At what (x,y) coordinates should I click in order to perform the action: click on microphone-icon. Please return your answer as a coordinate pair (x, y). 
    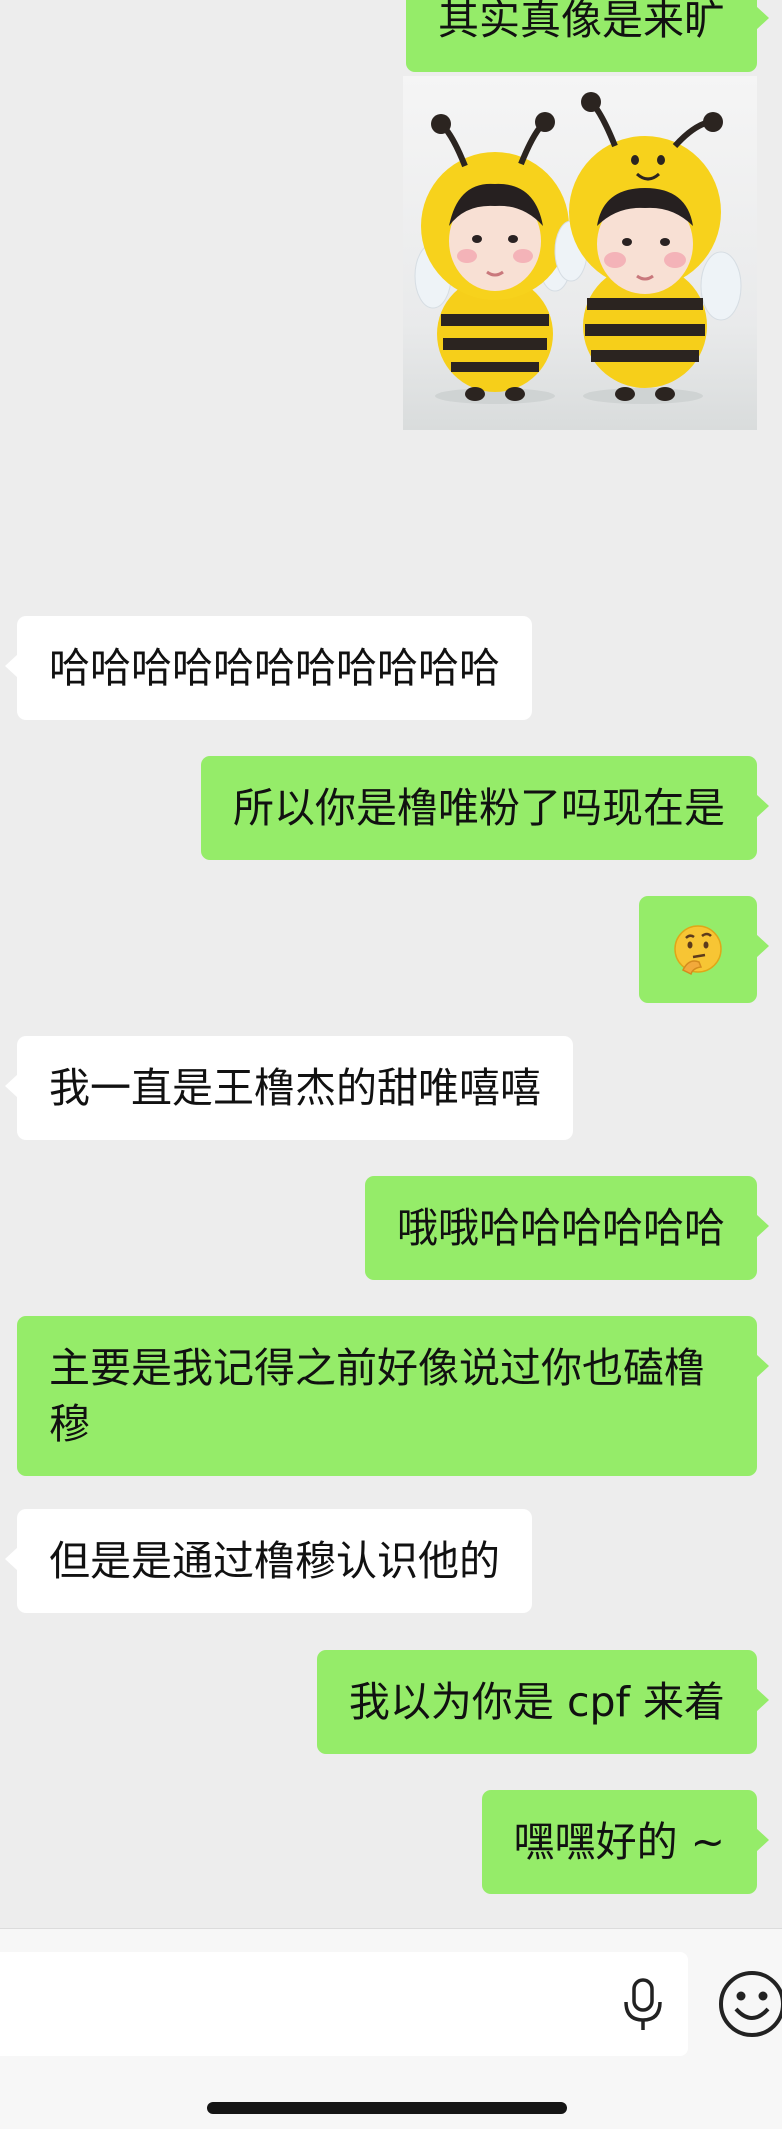
    Looking at the image, I should click on (643, 2004).